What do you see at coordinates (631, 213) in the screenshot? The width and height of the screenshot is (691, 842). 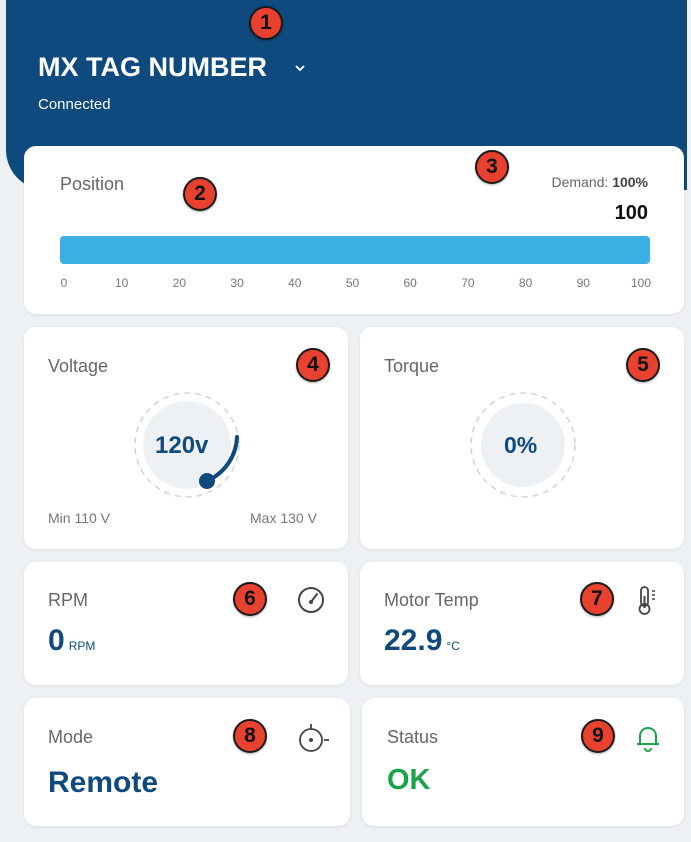 I see `position-value: 100` at bounding box center [631, 213].